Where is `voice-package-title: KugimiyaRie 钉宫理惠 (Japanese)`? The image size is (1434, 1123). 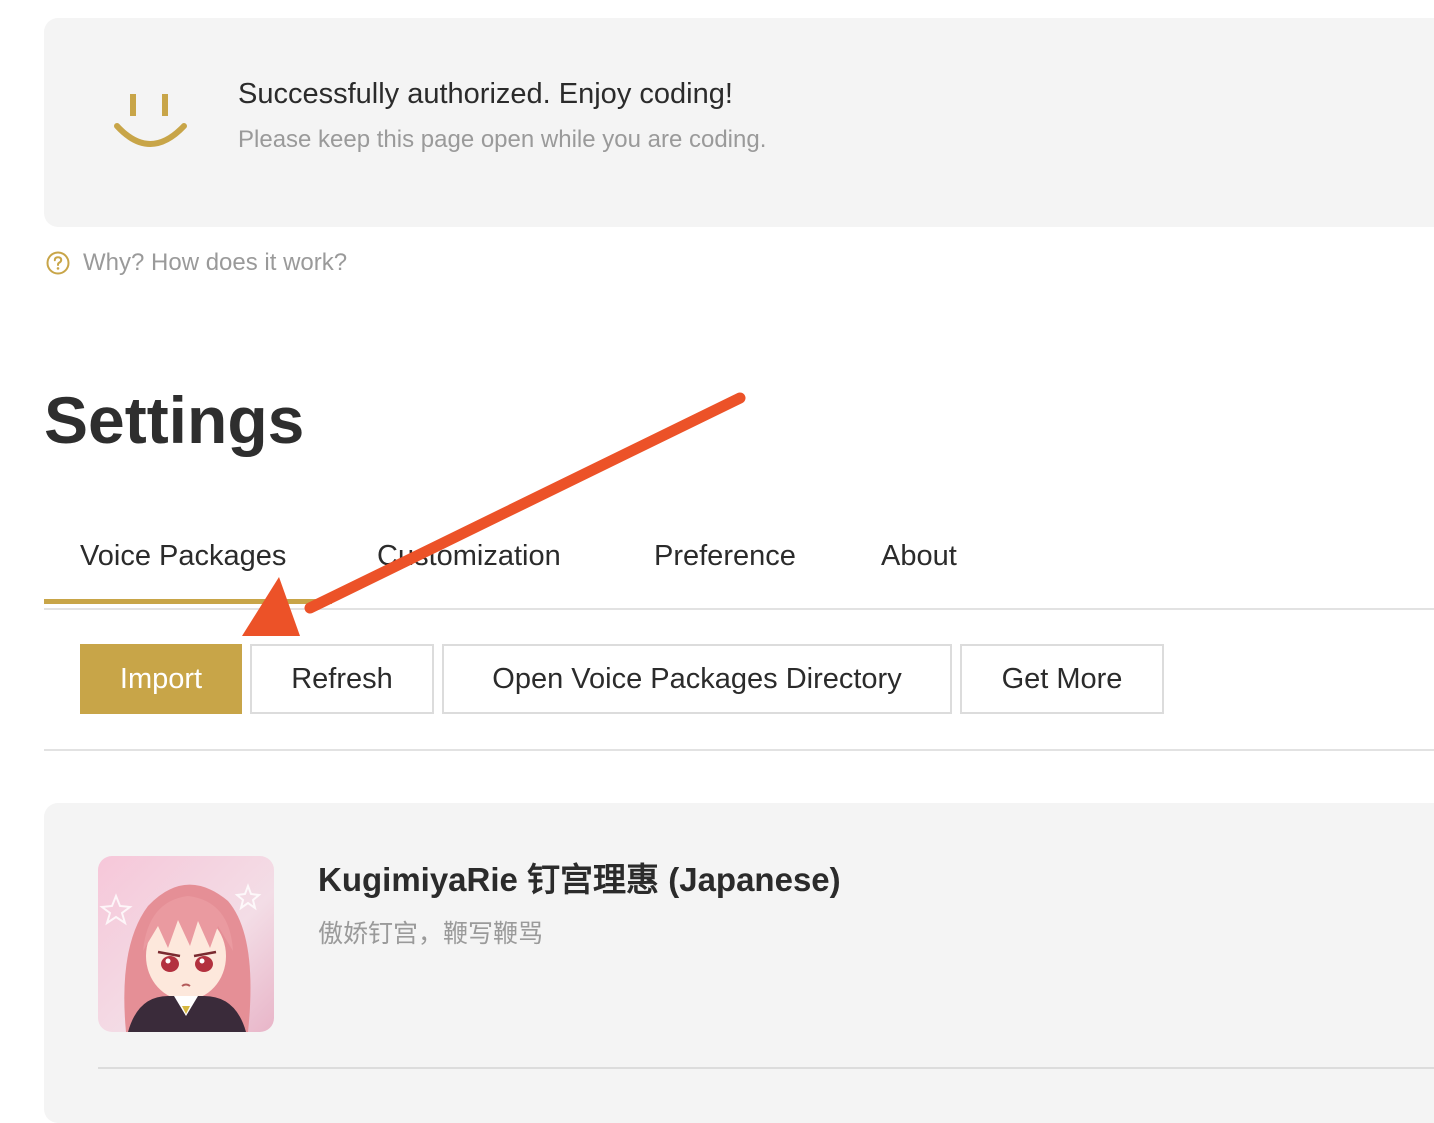
voice-package-title: KugimiyaRie 钉宫理惠 (Japanese) is located at coordinates (579, 879).